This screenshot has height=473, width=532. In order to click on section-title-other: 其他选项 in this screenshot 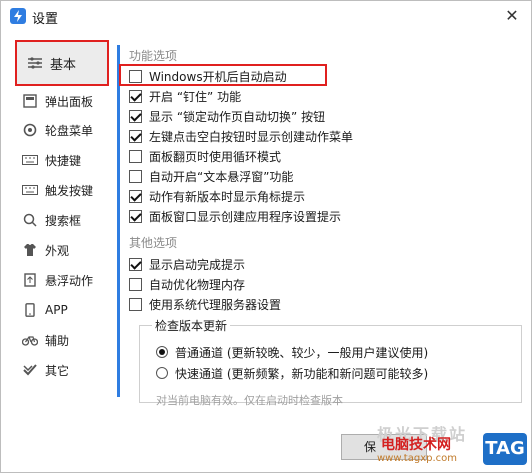, I will do `click(153, 243)`.